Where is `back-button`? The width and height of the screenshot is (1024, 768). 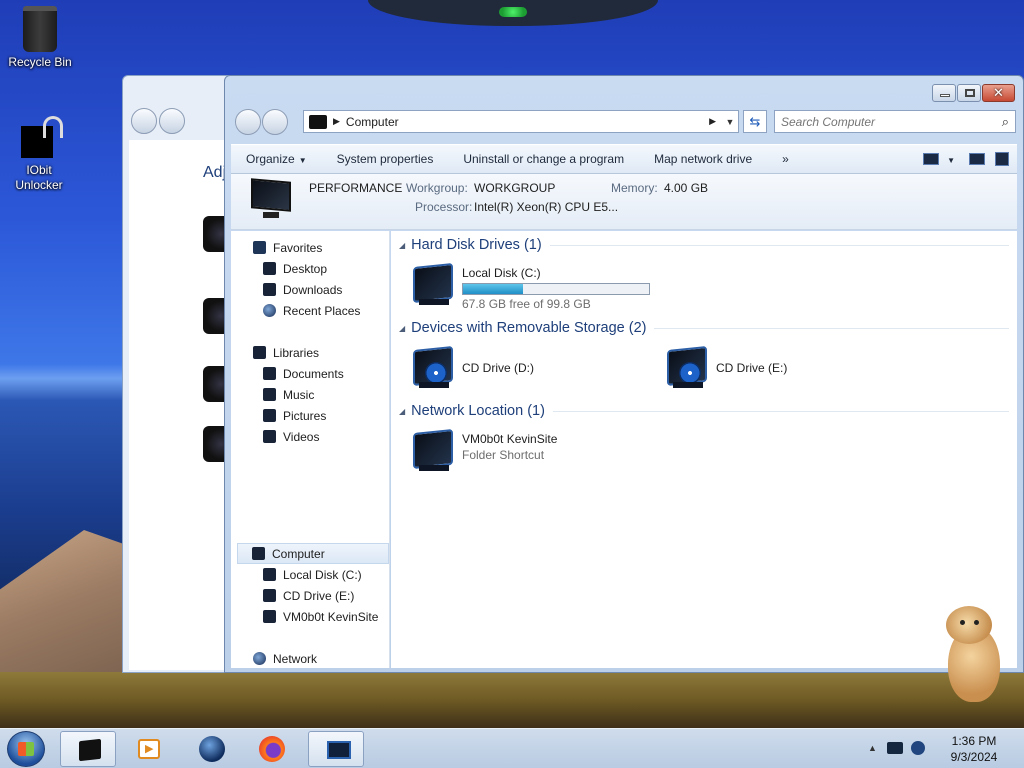
back-button is located at coordinates (248, 122).